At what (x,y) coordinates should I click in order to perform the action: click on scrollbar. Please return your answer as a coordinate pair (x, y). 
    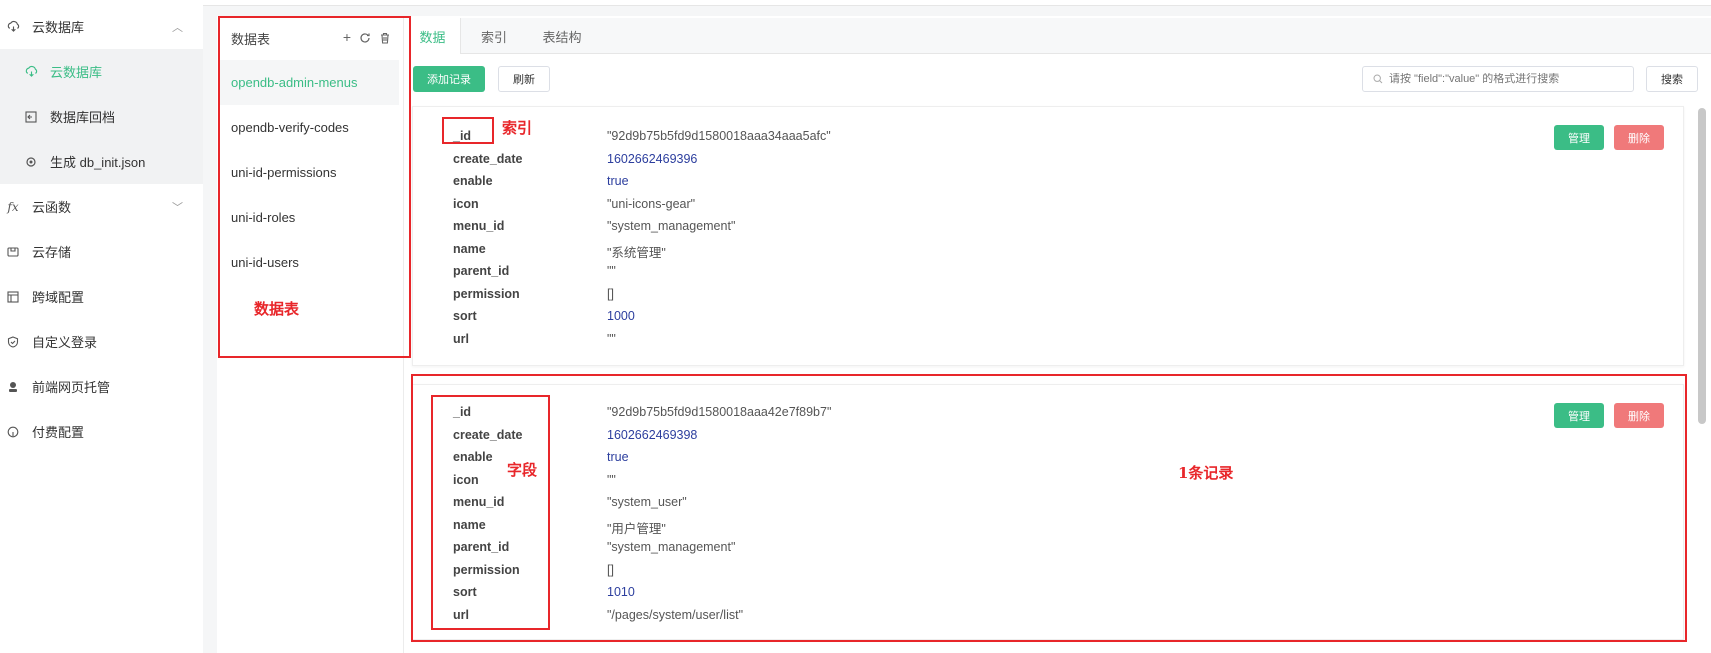
    Looking at the image, I should click on (1702, 266).